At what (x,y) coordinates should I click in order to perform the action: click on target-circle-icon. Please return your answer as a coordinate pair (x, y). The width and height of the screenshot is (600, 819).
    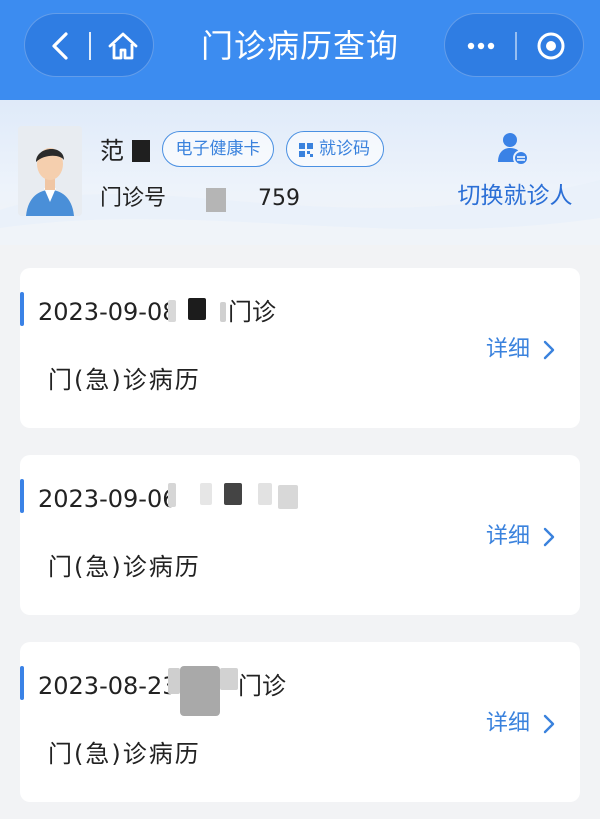
    Looking at the image, I should click on (551, 46).